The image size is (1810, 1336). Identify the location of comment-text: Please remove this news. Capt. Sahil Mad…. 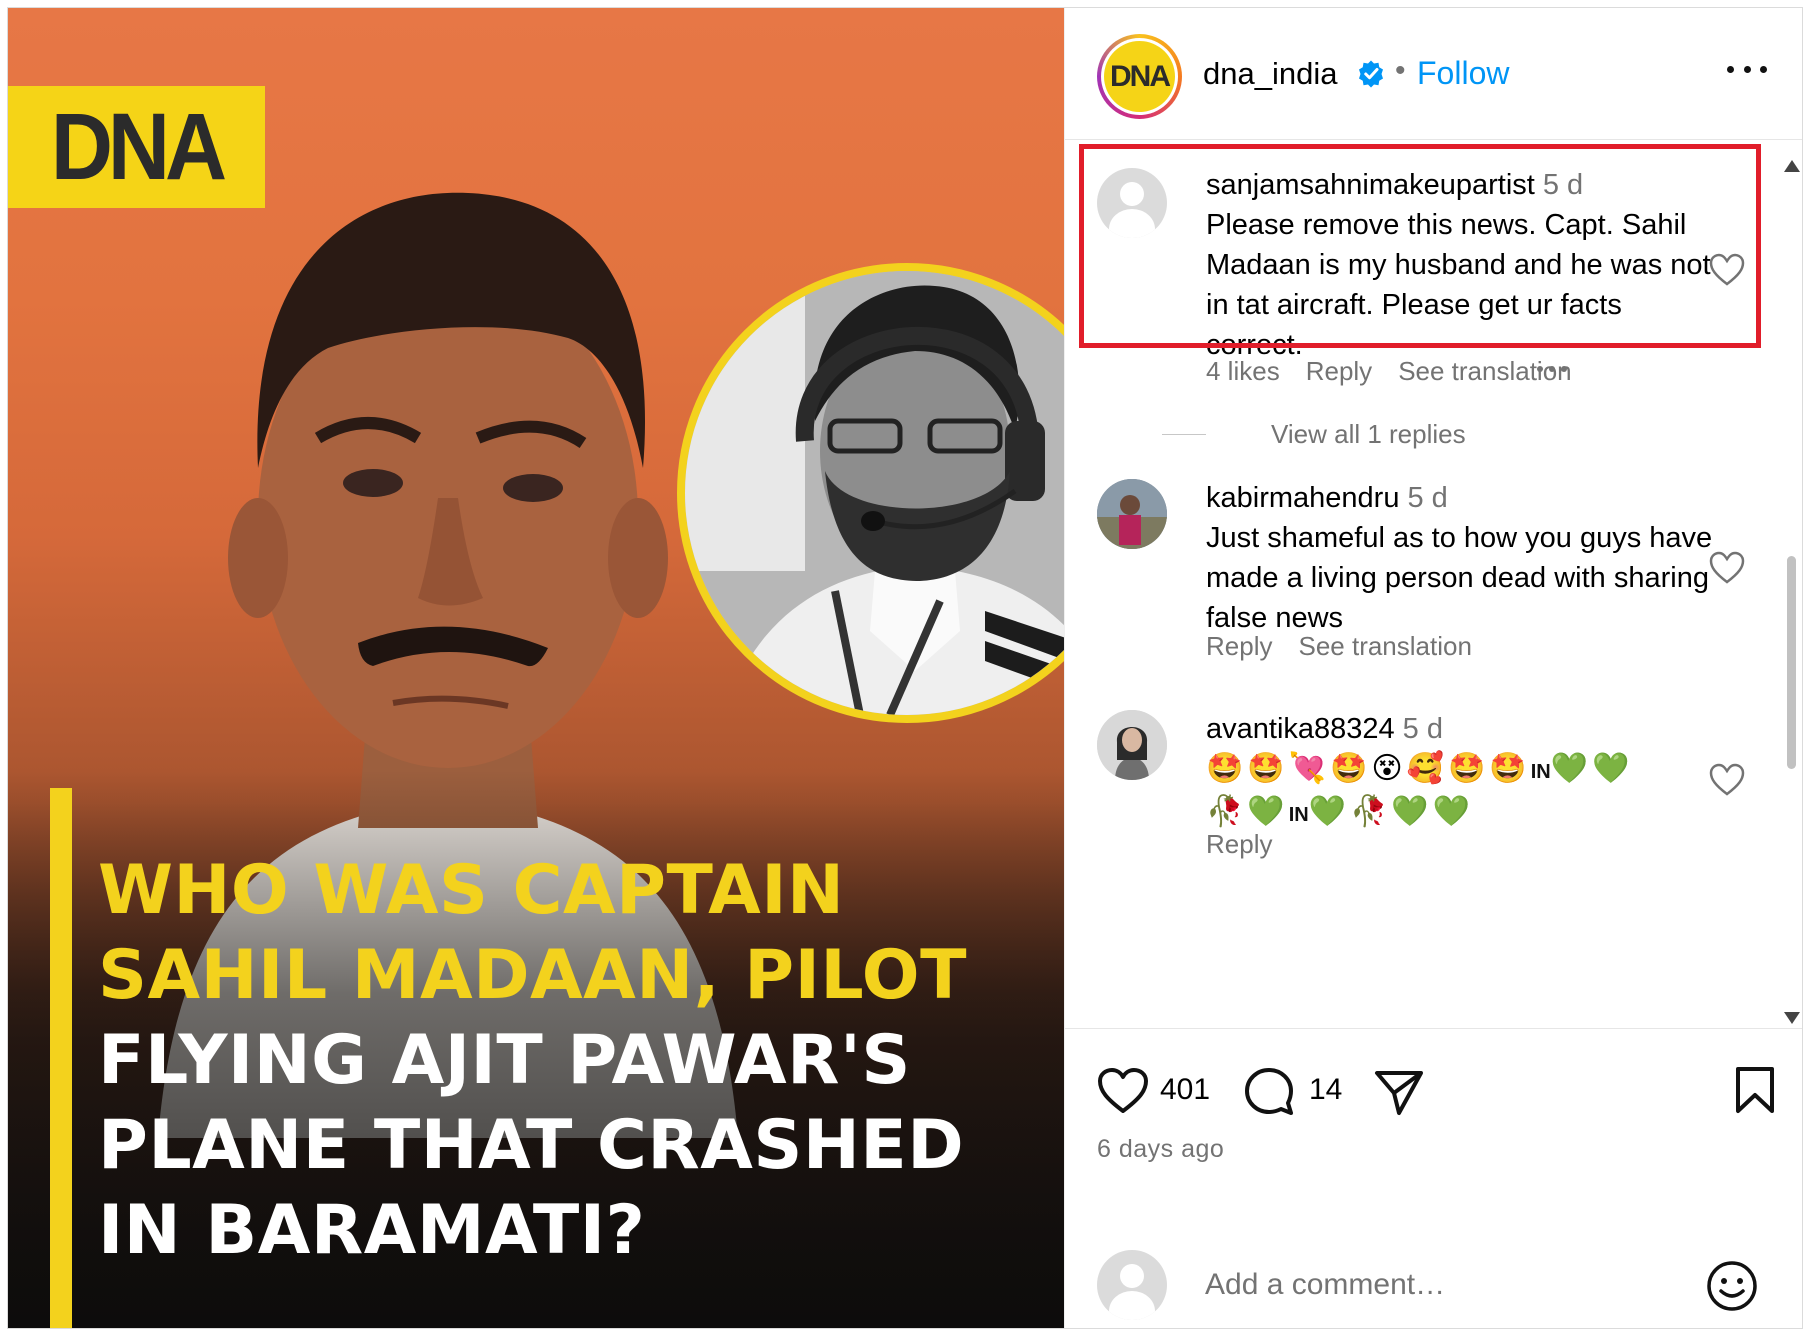
(1458, 285).